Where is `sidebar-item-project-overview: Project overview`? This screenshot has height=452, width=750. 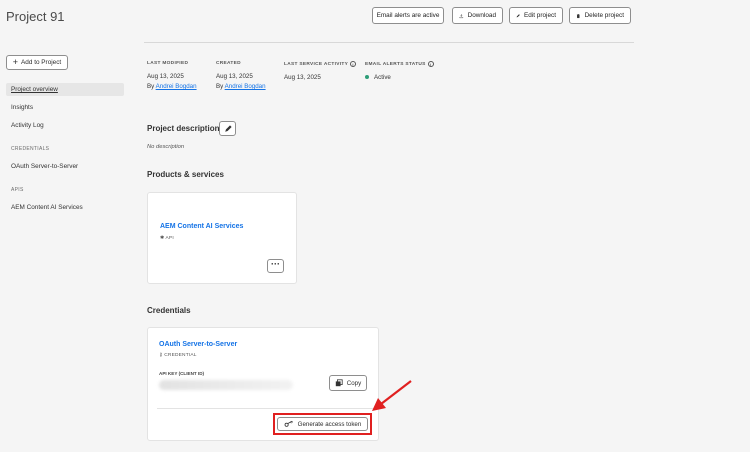
sidebar-item-project-overview: Project overview is located at coordinates (65, 89).